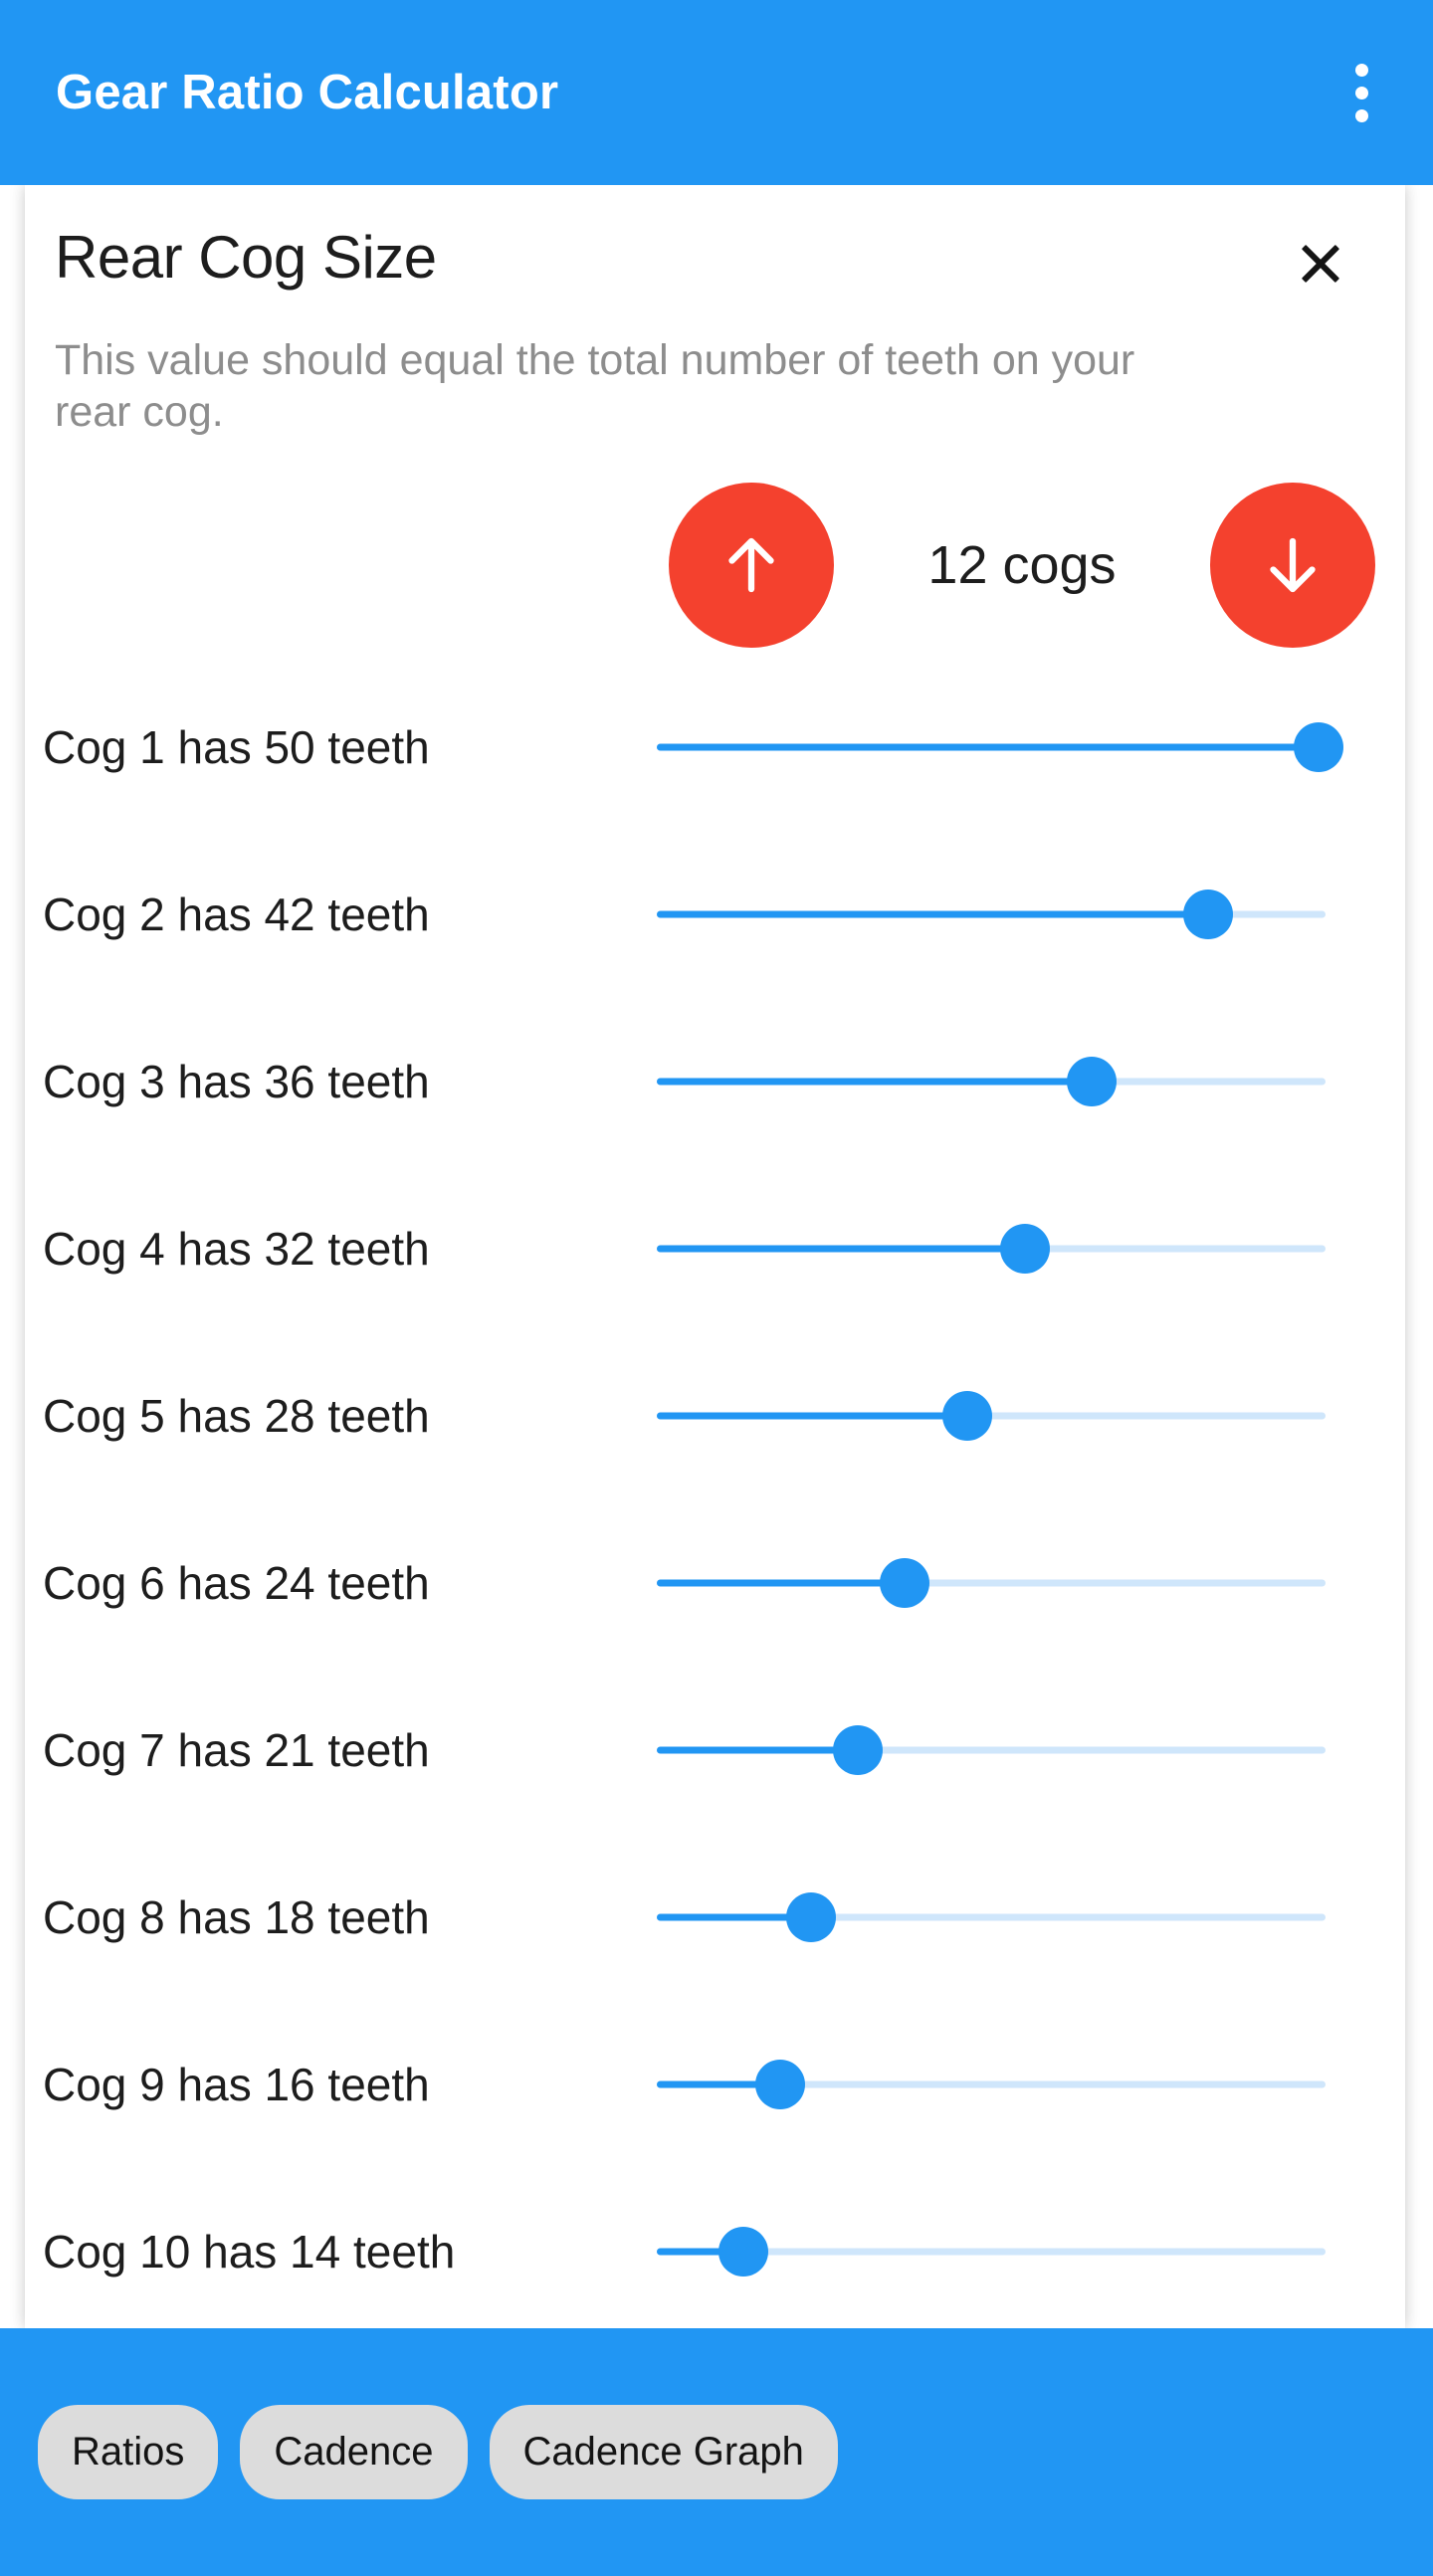 This screenshot has width=1433, height=2576. I want to click on dialog-title: Rear Cog Size, so click(246, 258).